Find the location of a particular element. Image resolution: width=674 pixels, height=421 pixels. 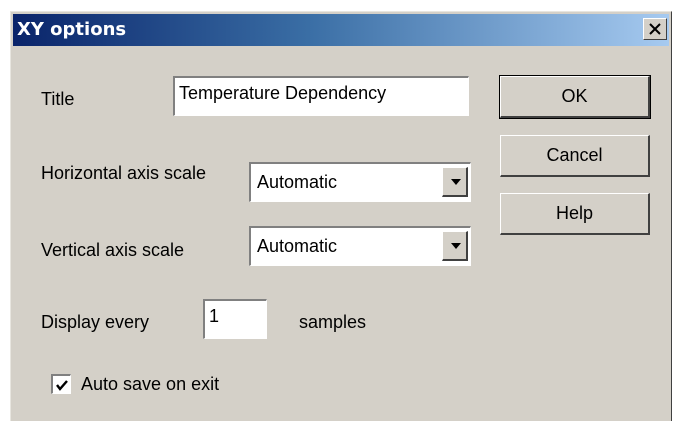

vertical-axis-dropdown-button is located at coordinates (455, 246).